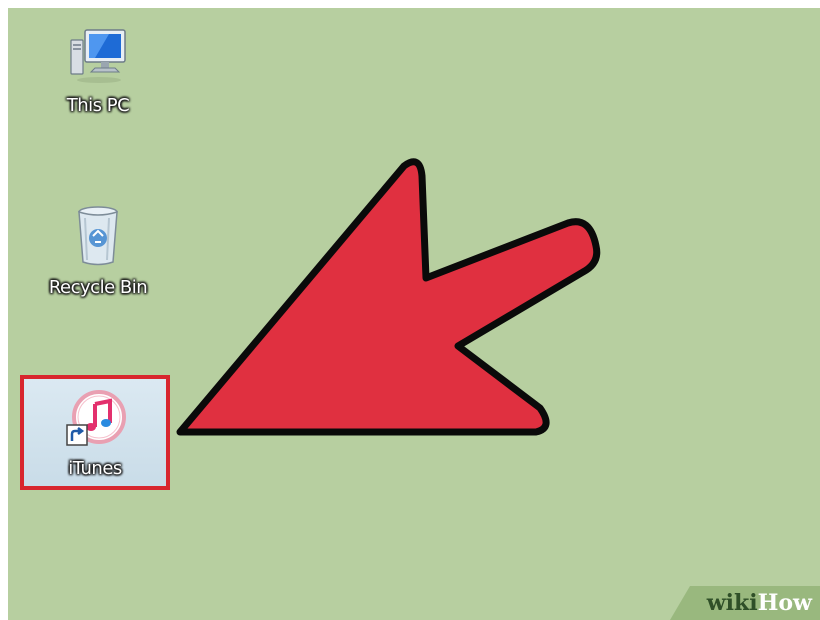  What do you see at coordinates (784, 603) in the screenshot?
I see `watermark-how-text: How` at bounding box center [784, 603].